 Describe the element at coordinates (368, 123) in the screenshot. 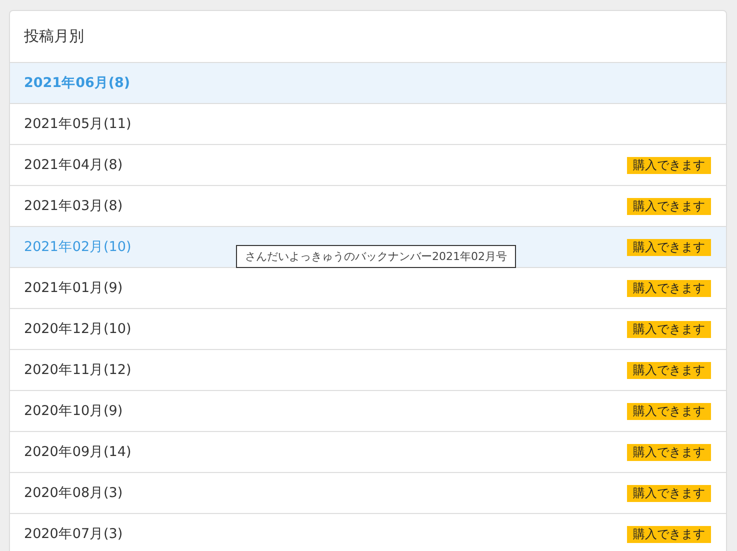

I see `month-link: 2021年05月(11)` at that location.